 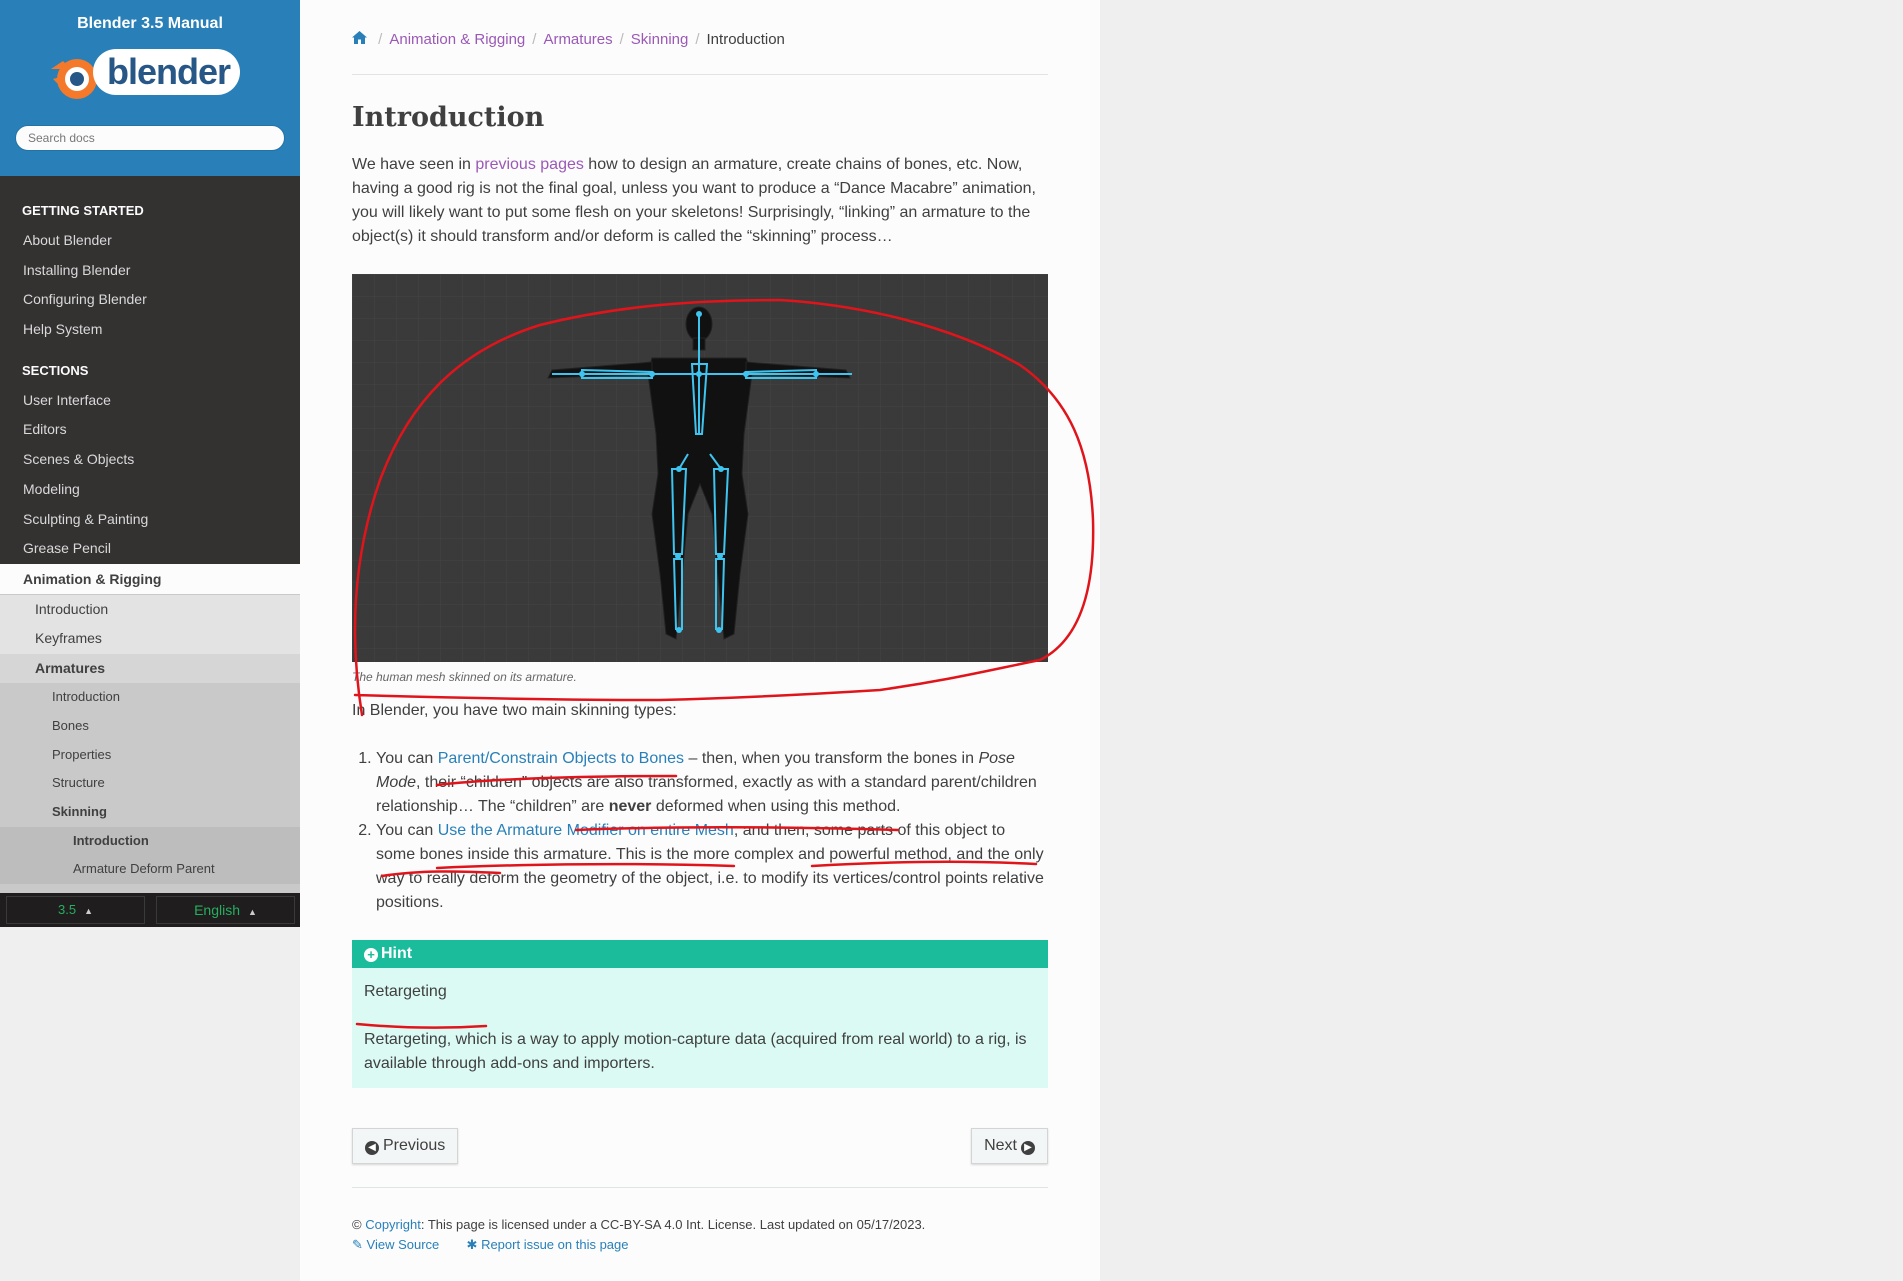 I want to click on sidebar-item-about-blender: About Blender, so click(x=150, y=241).